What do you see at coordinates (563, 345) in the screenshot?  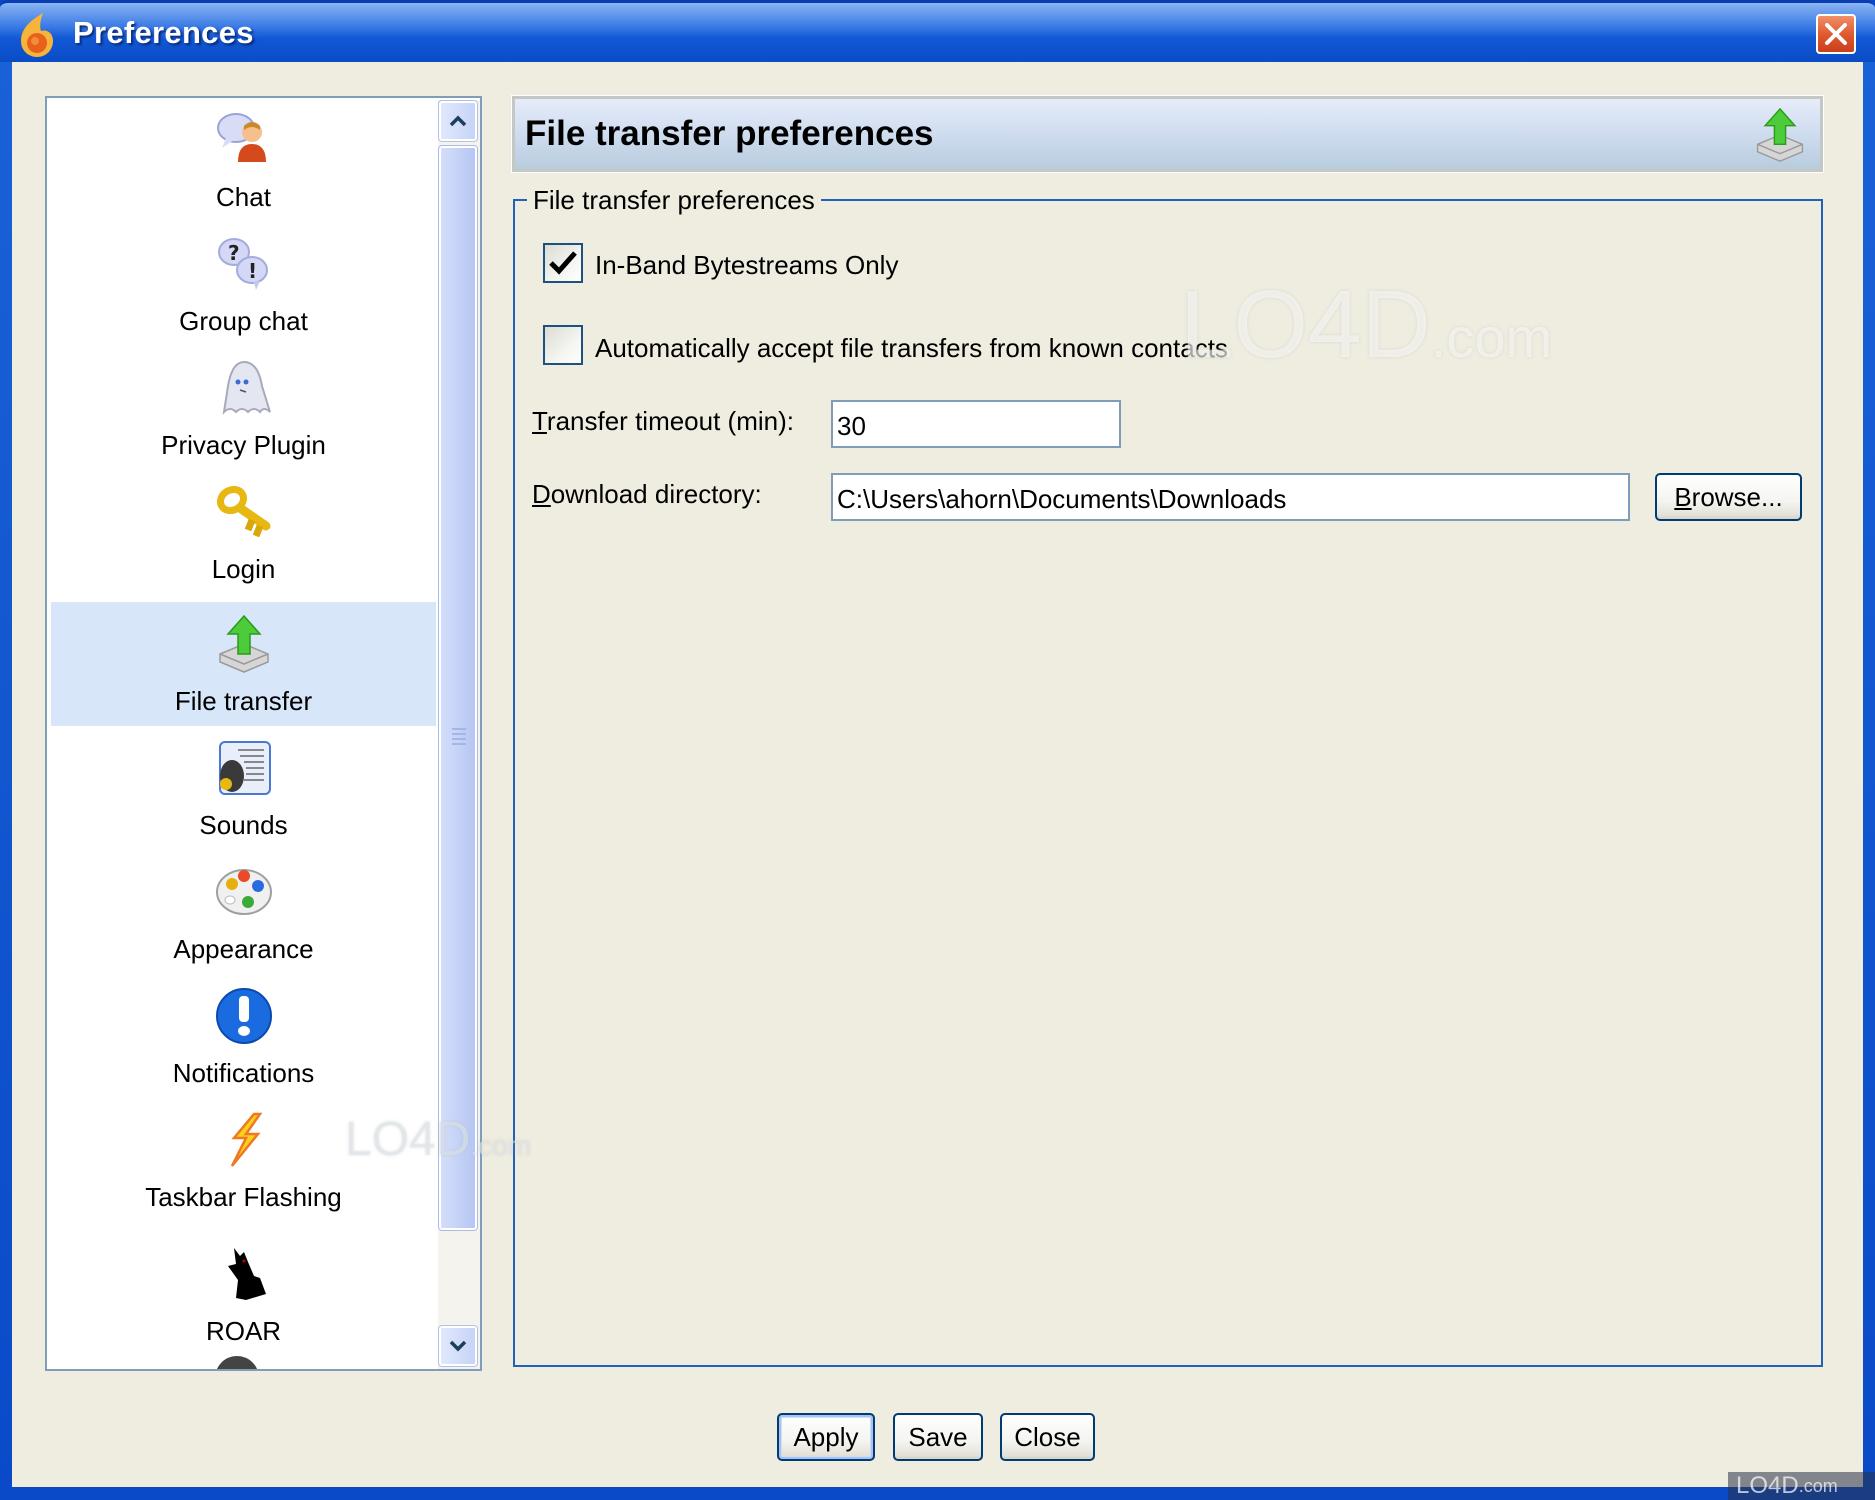 I see `auto-accept-checkbox` at bounding box center [563, 345].